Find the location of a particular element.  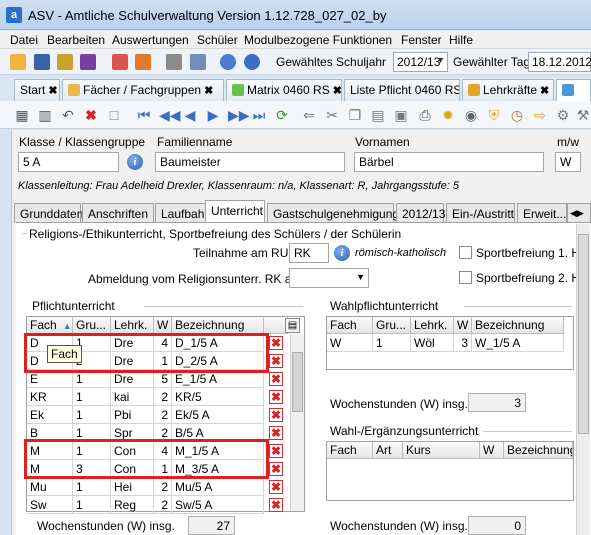

table-cell: W_1/5 A is located at coordinates (518, 343).